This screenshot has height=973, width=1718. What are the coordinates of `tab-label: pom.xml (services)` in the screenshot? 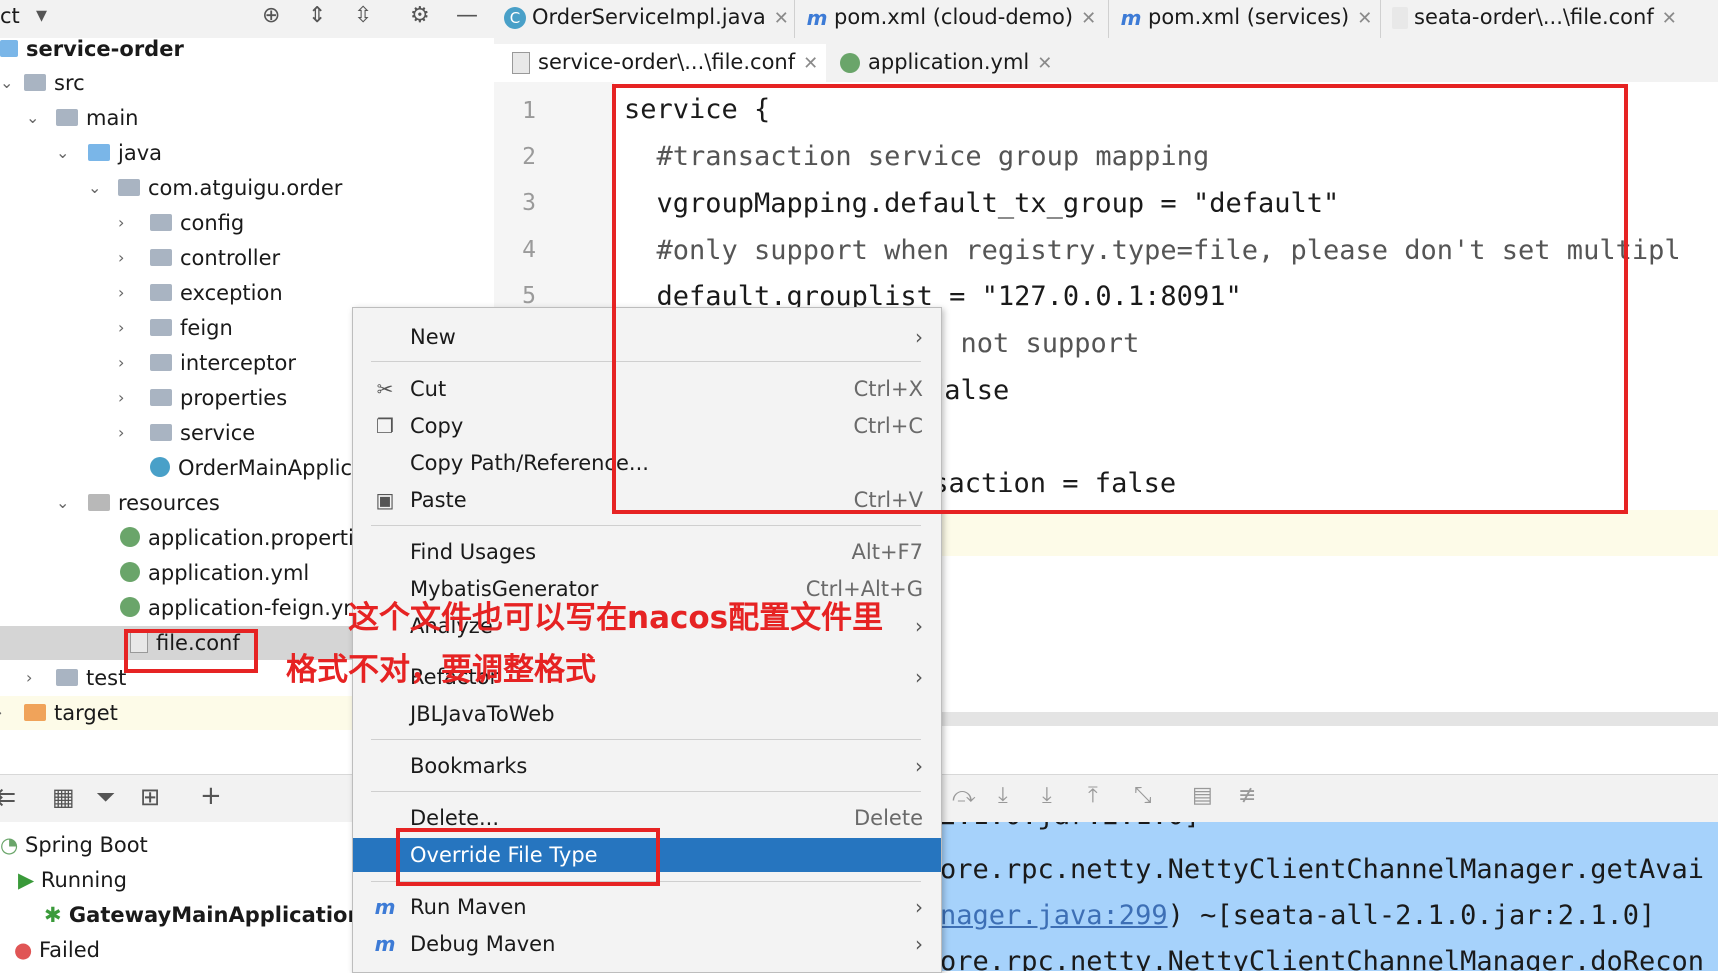 It's located at (1249, 17).